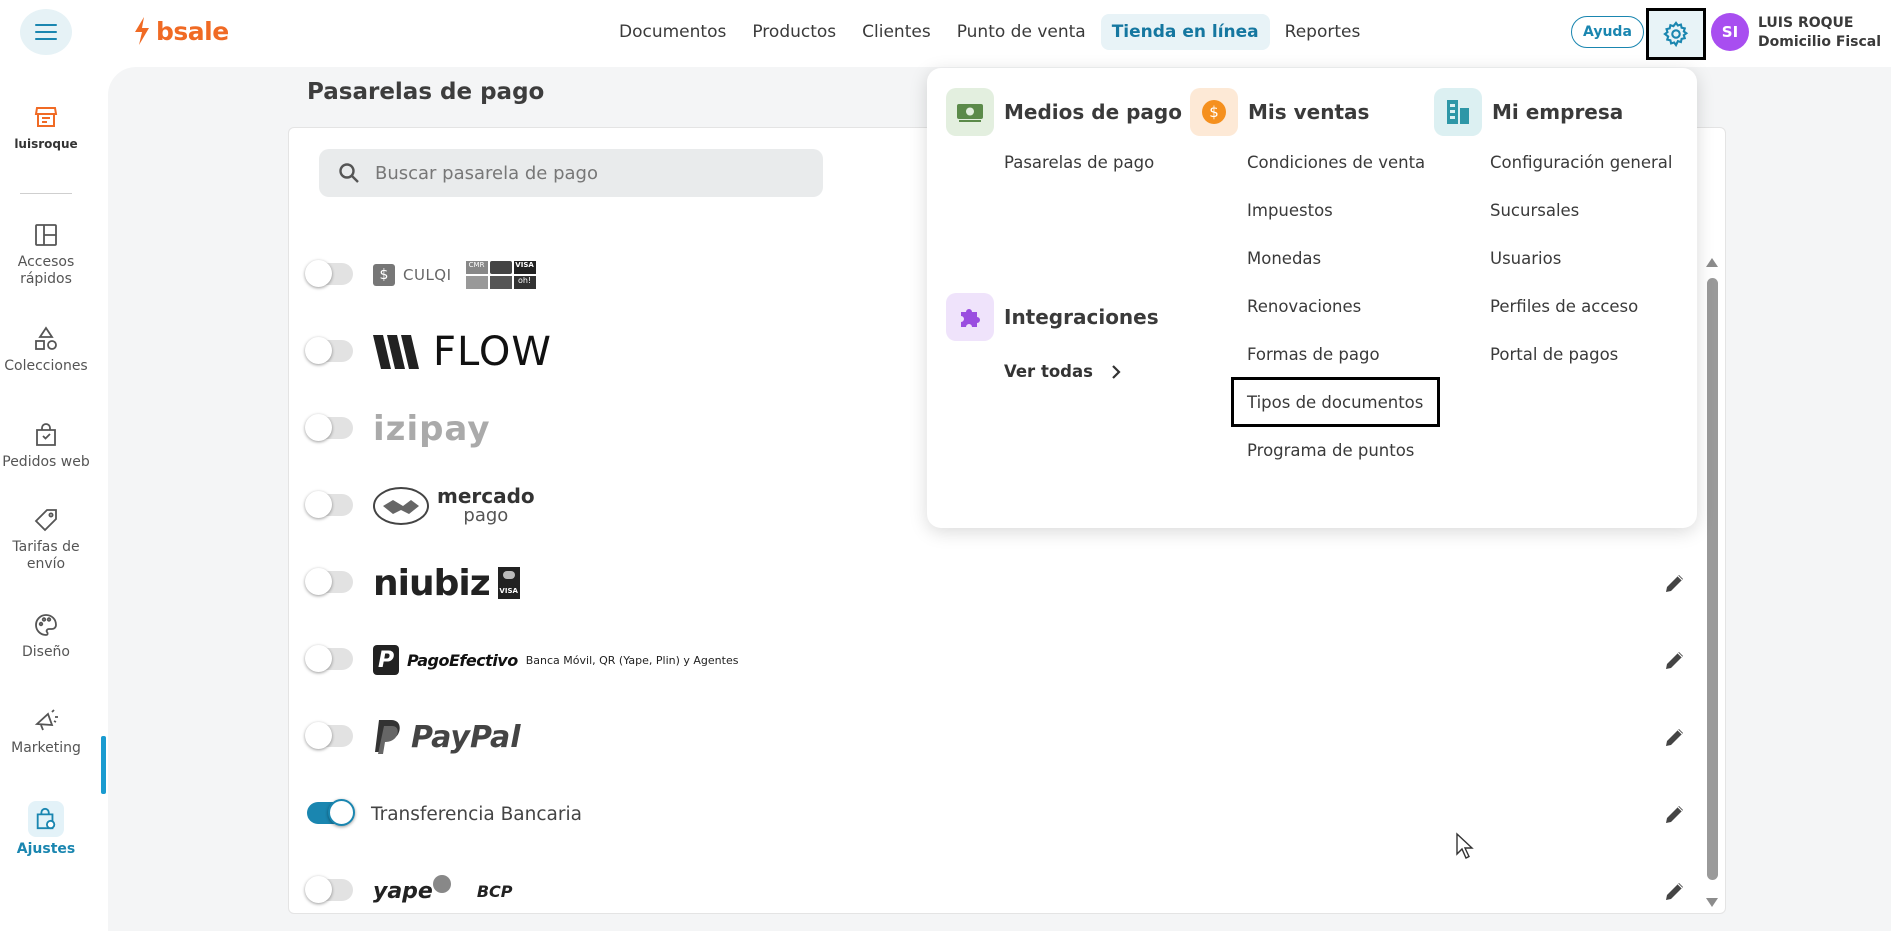  I want to click on sidebar-active-indicator, so click(103, 765).